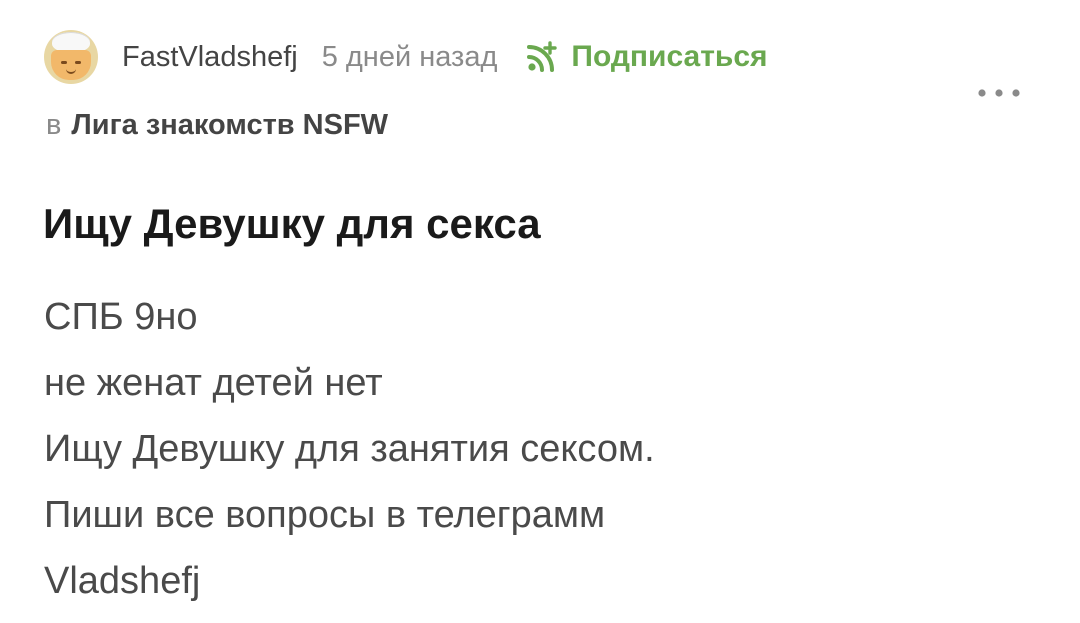  I want to click on post-body-line: не женат детей нет, so click(213, 383).